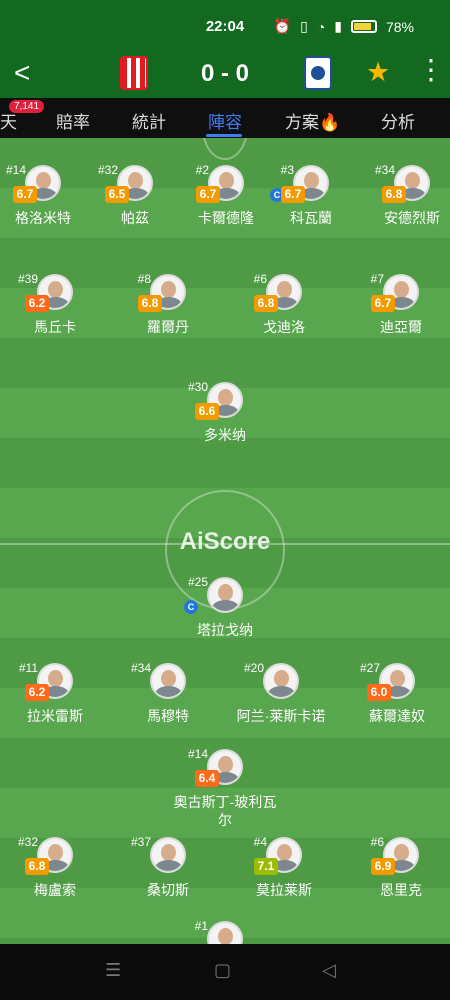 The height and width of the screenshot is (1000, 450). What do you see at coordinates (399, 26) in the screenshot?
I see `battery-percent: 78%` at bounding box center [399, 26].